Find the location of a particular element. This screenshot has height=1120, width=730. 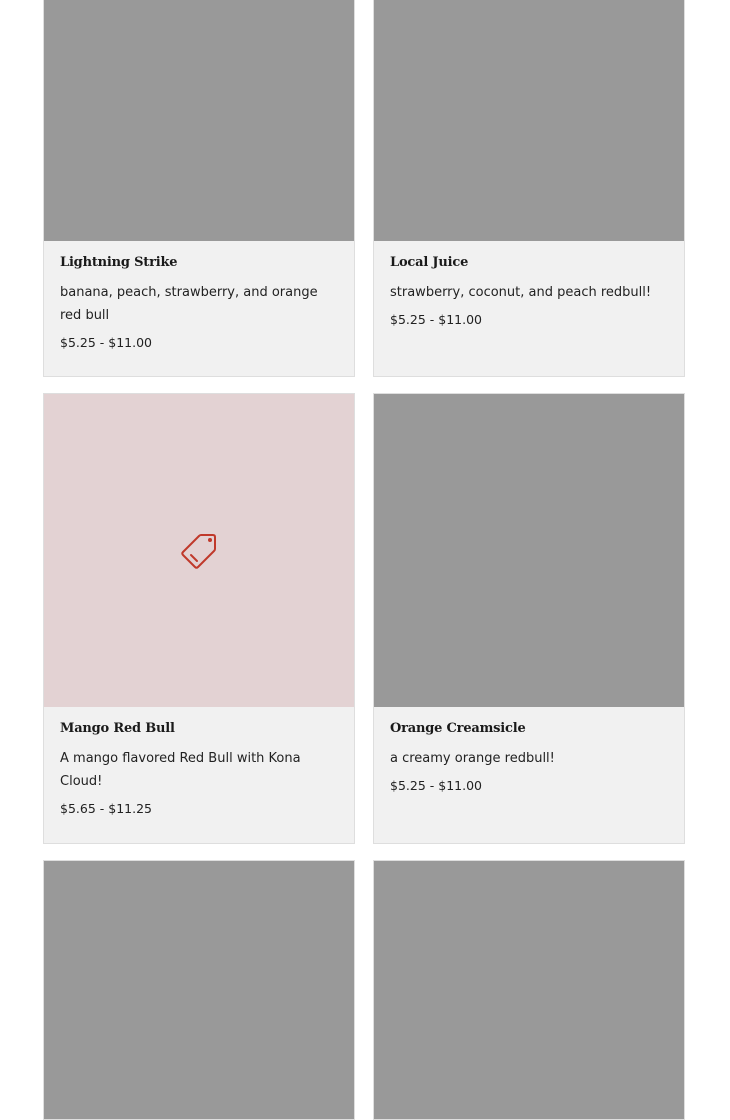

product-title: Mango Red Bull is located at coordinates (199, 728).